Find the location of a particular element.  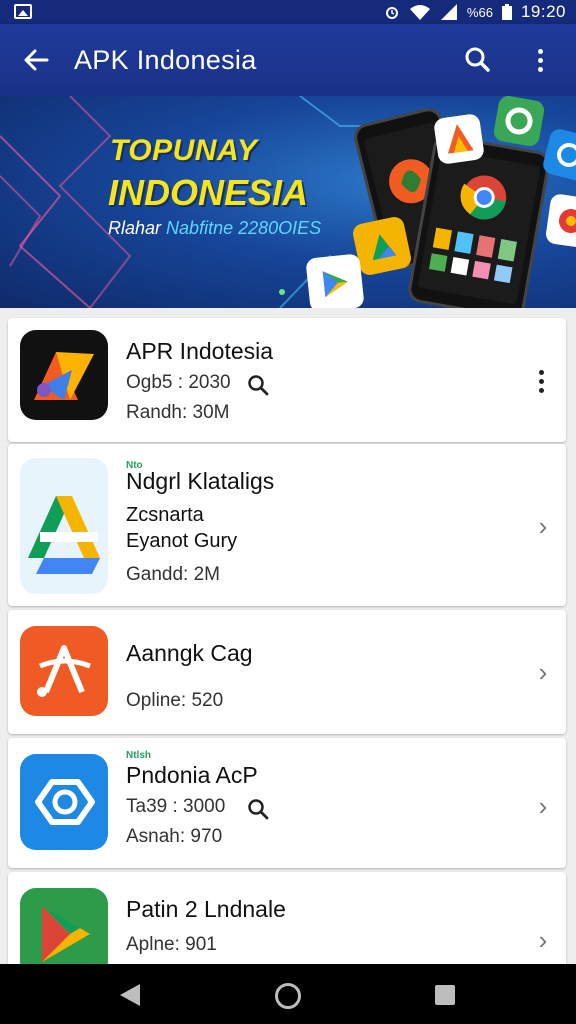

camera-lens-icon is located at coordinates (64, 802).